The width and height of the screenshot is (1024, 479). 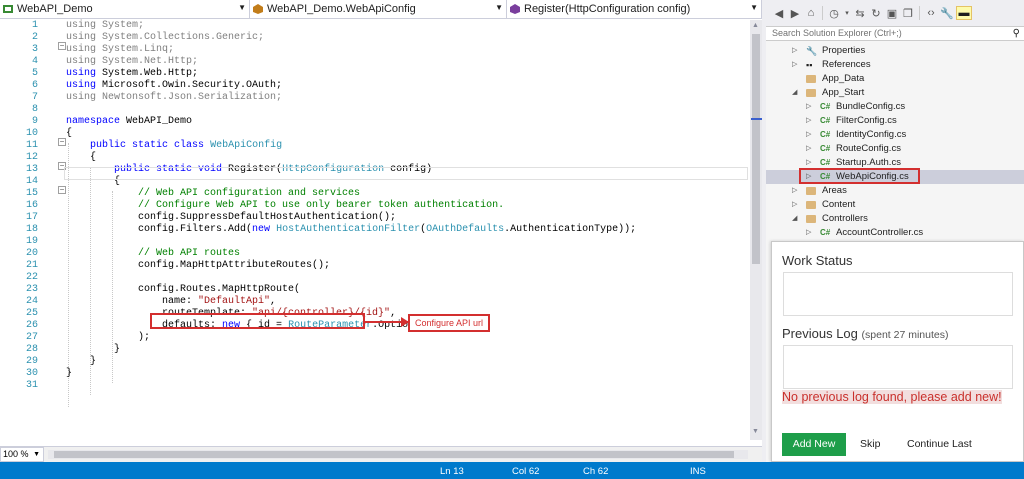 What do you see at coordinates (895, 107) in the screenshot?
I see `tree-item-bundleconfig: ▷ C# BundleConfig.cs` at bounding box center [895, 107].